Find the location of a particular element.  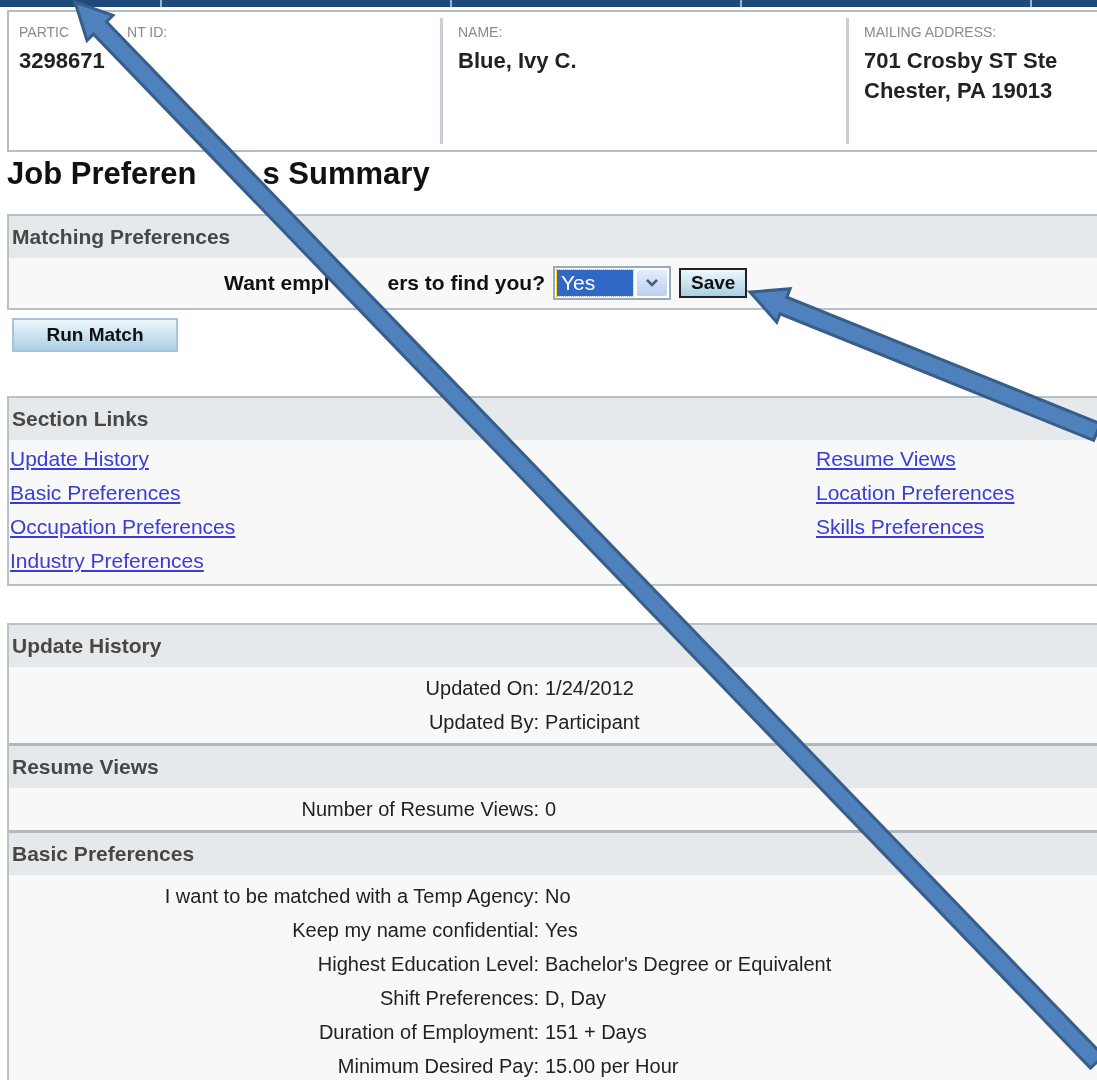

run-match-button: Run Match is located at coordinates (95, 335).